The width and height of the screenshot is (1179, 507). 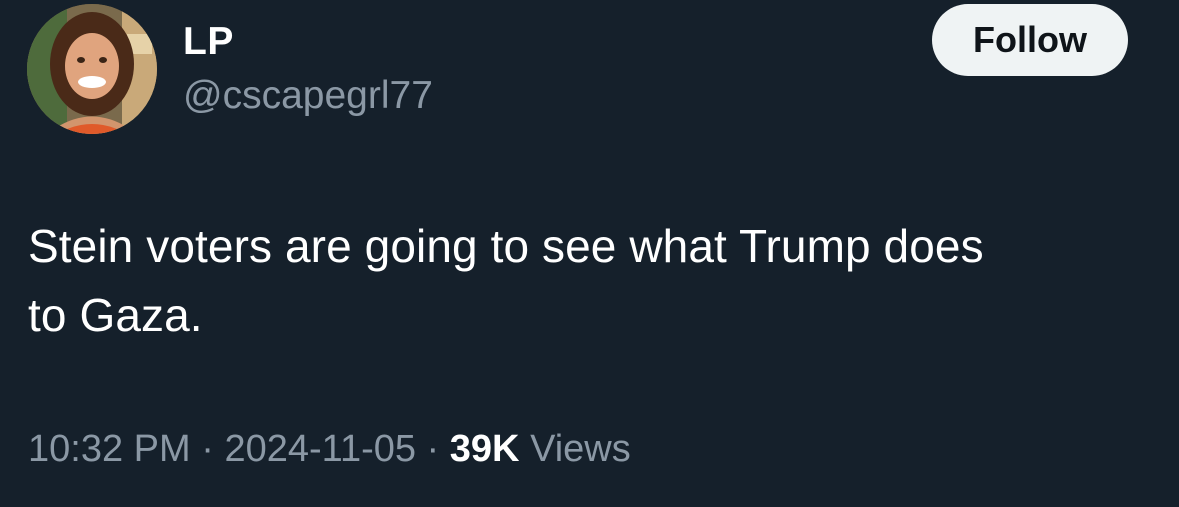 I want to click on tweet-date: 2024-11-05, so click(x=320, y=449).